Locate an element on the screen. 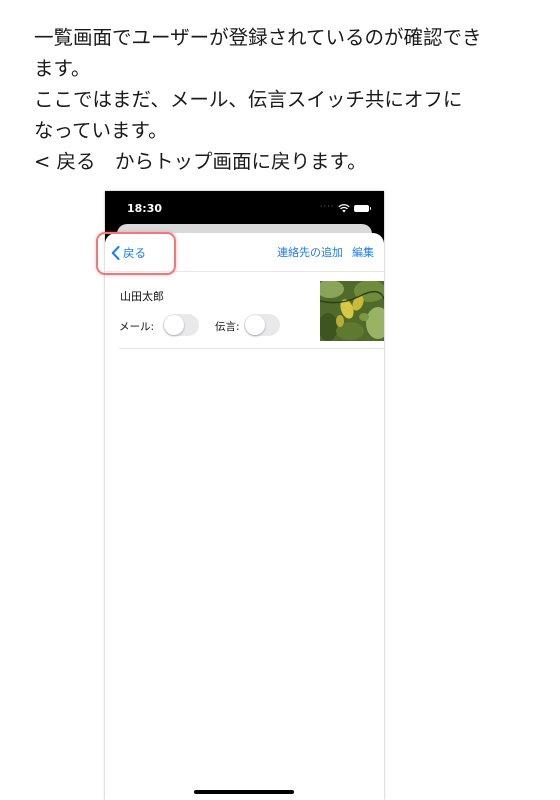 The width and height of the screenshot is (560, 800). mail-label: メール: is located at coordinates (137, 327).